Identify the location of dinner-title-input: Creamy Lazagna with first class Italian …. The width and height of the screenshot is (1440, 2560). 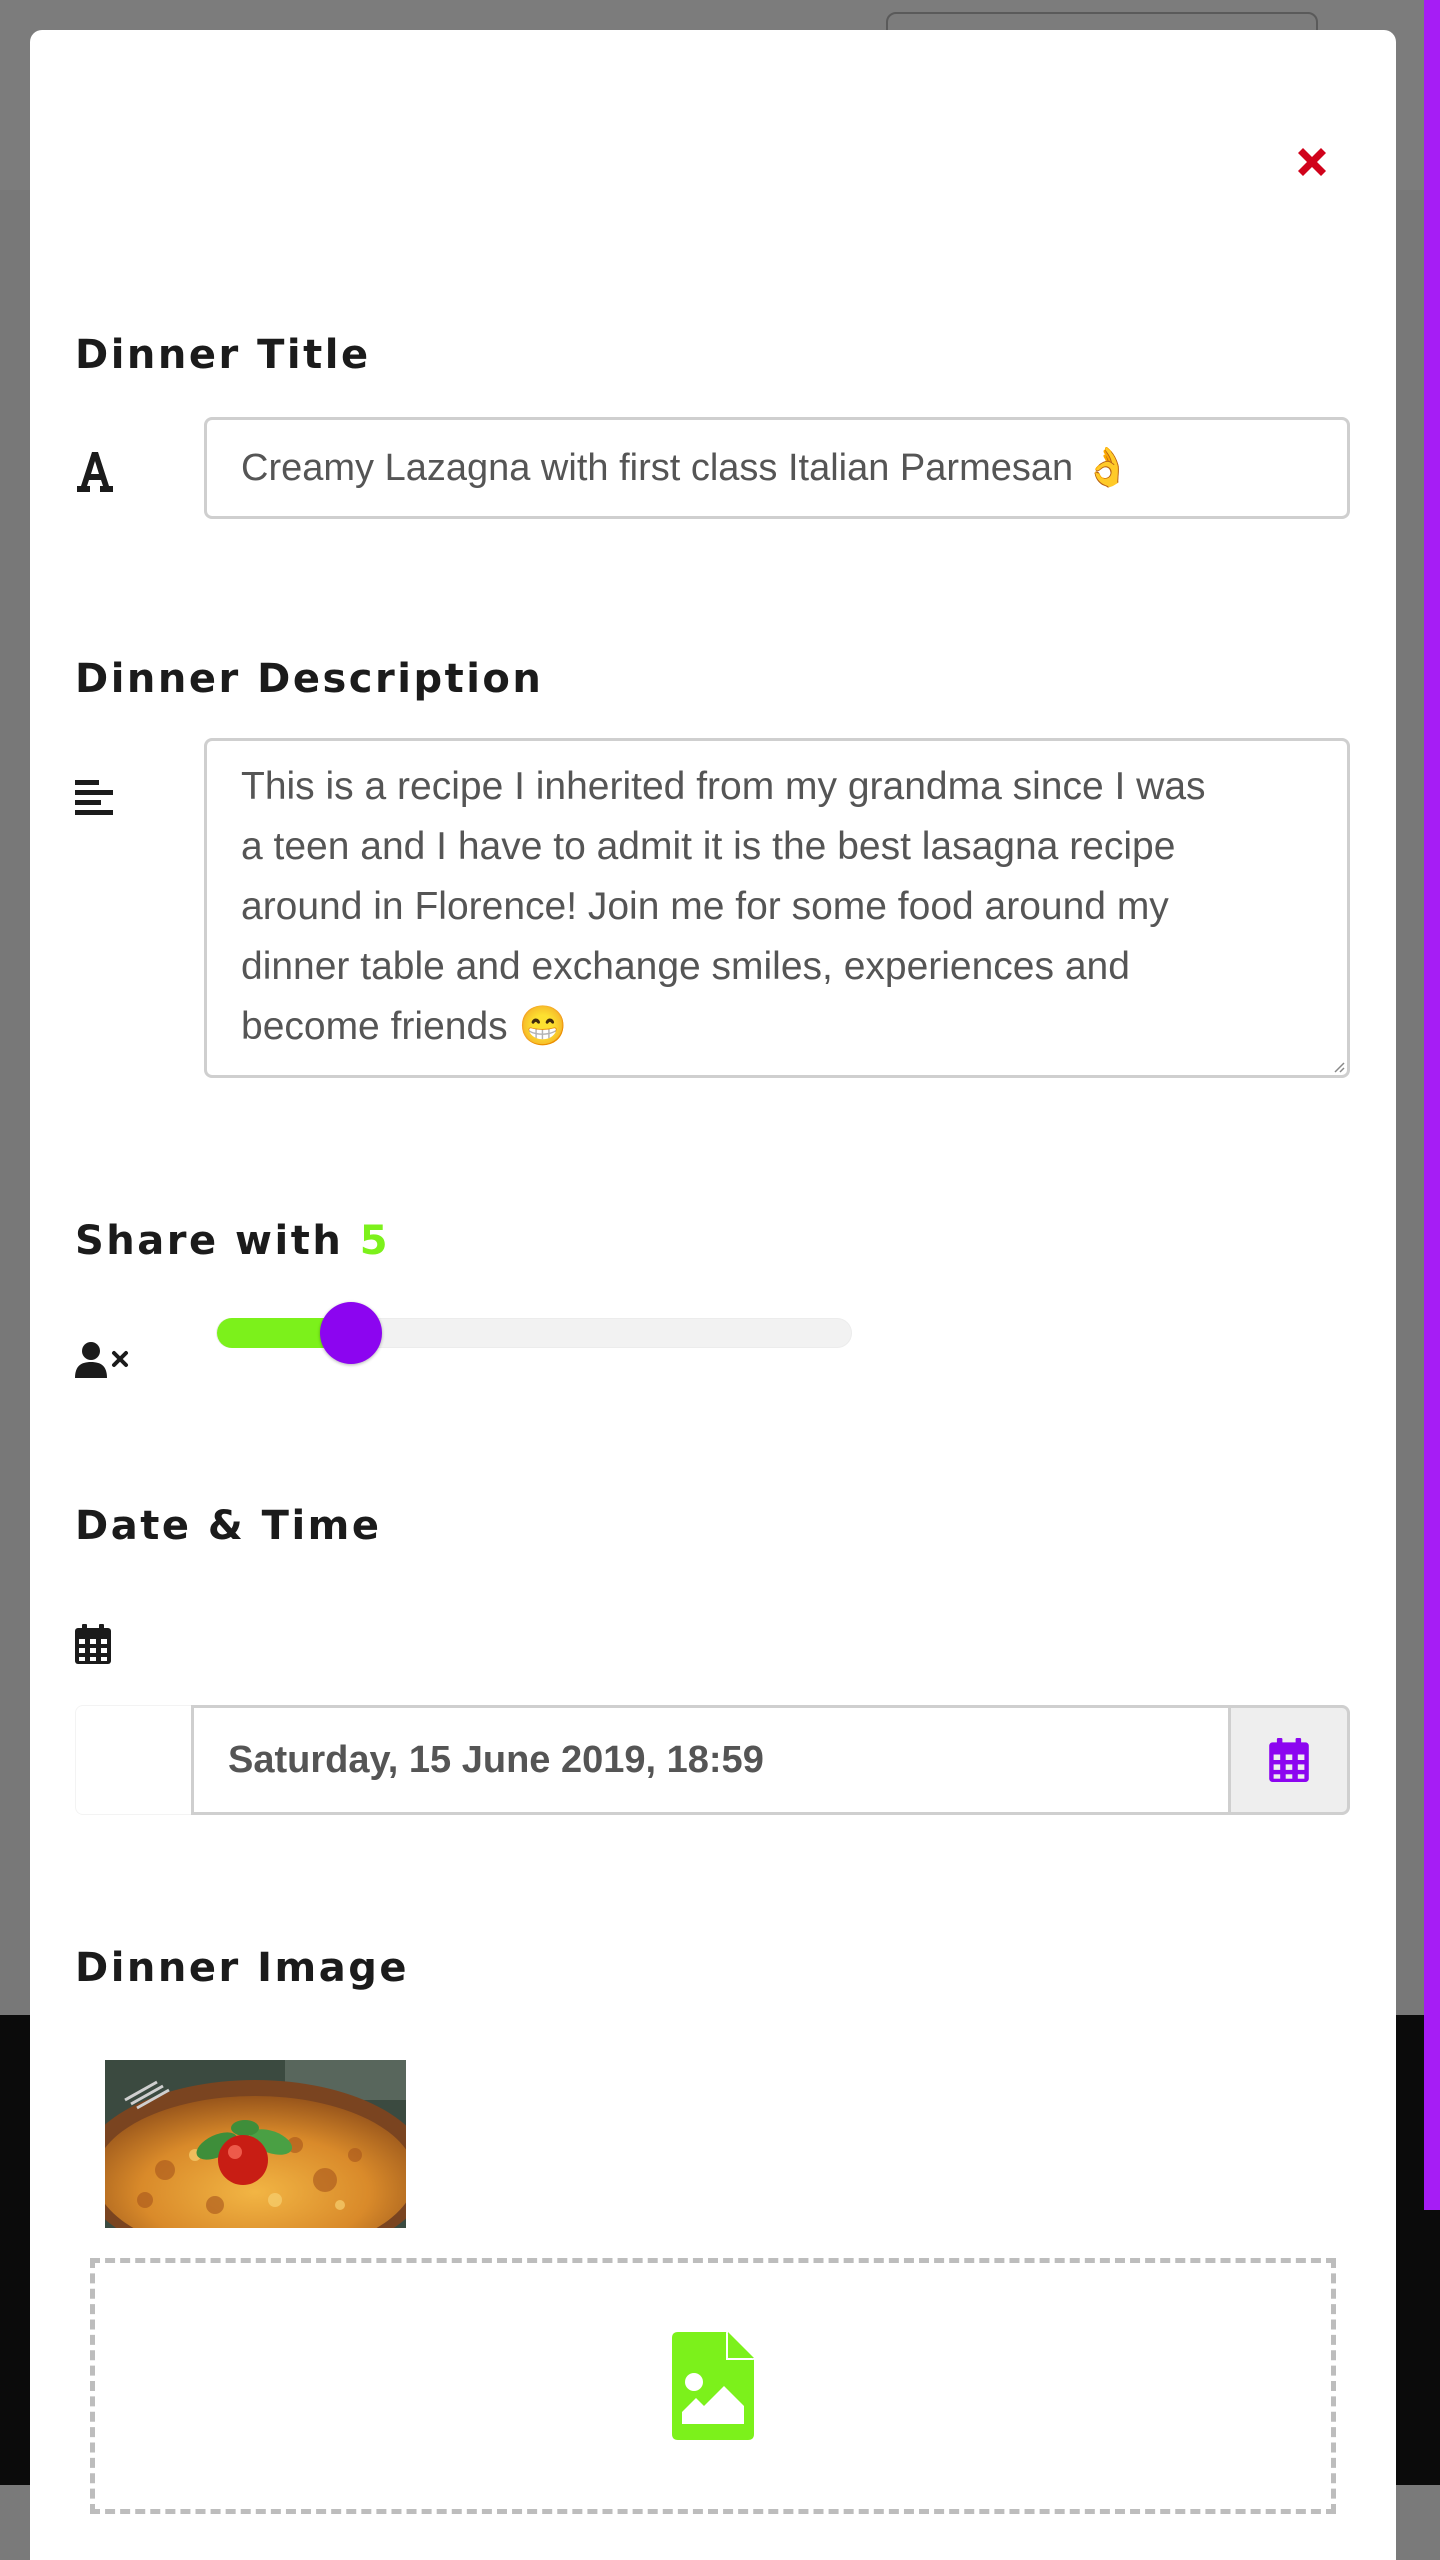
(777, 468).